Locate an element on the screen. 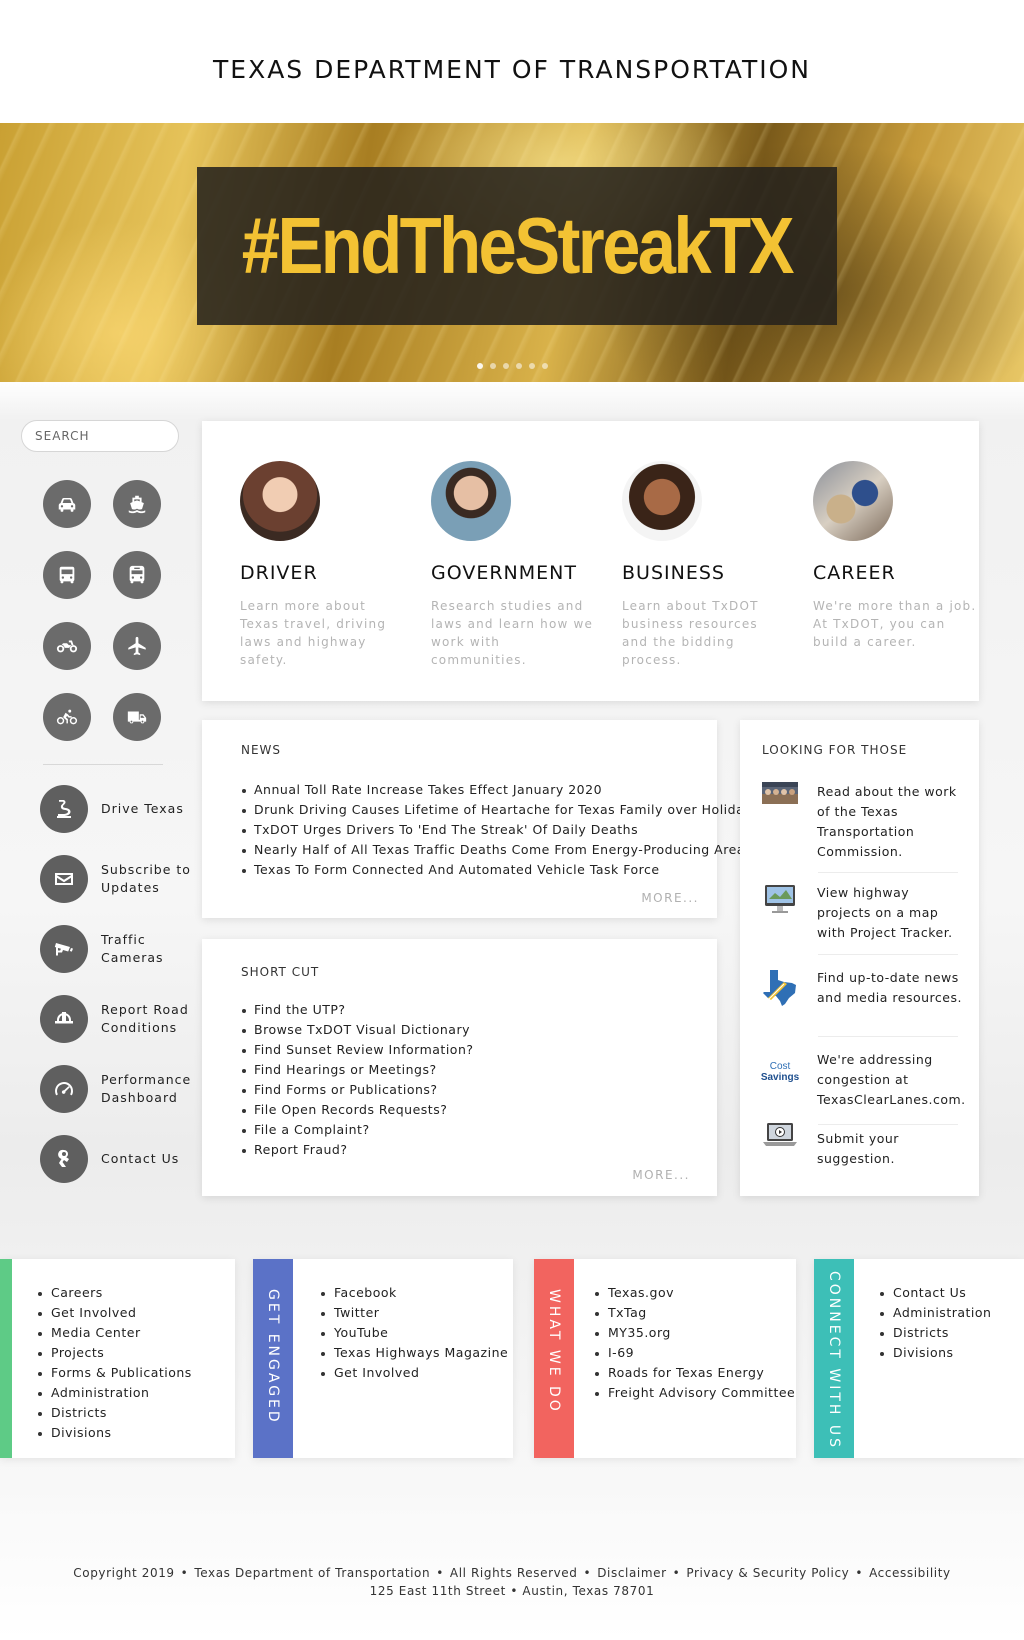 This screenshot has width=1024, height=1640. shortcut-item: Report Fraud? is located at coordinates (357, 1150).